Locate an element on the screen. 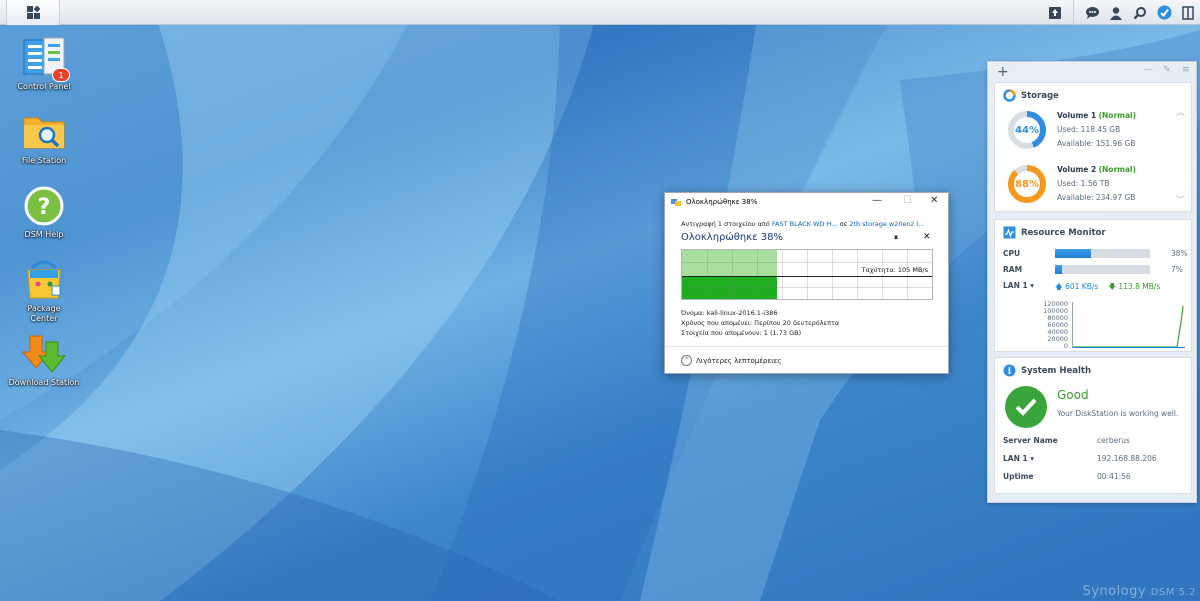 The image size is (1200, 601). ram-bar is located at coordinates (1102, 269).